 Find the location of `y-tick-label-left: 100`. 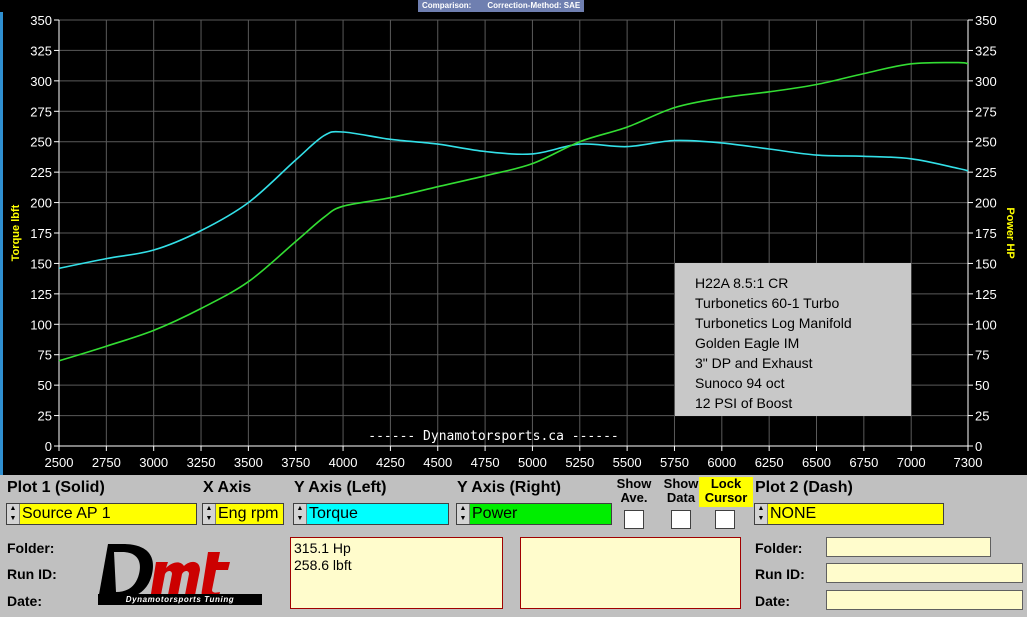

y-tick-label-left: 100 is located at coordinates (41, 324).